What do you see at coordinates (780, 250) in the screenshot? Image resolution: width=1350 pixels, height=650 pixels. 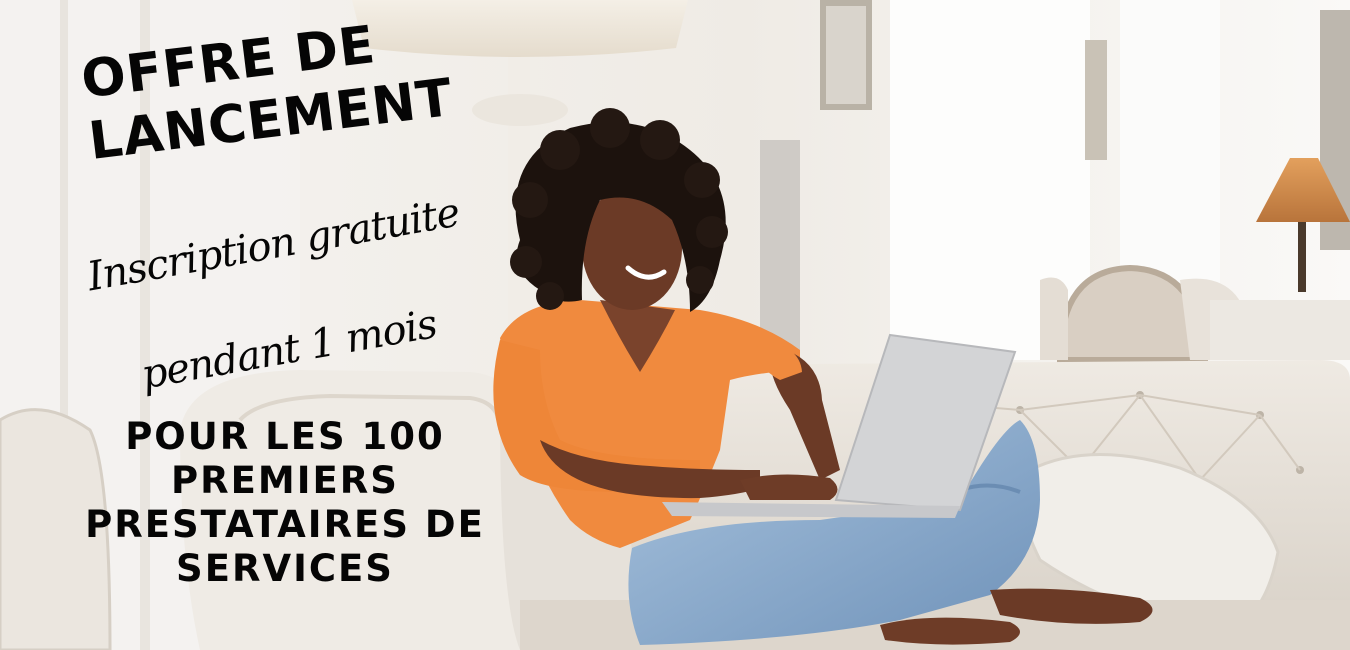 I see `pillar` at bounding box center [780, 250].